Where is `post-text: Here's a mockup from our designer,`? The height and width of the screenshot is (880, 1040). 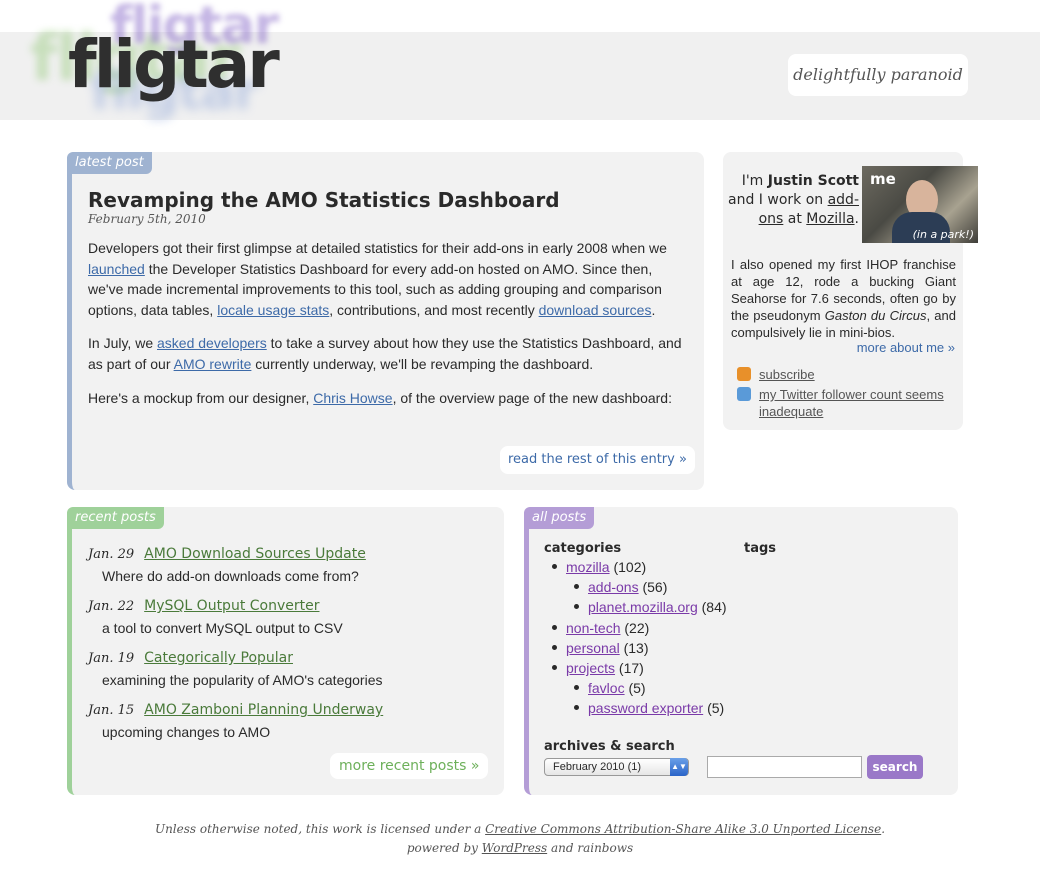 post-text: Here's a mockup from our designer, is located at coordinates (201, 398).